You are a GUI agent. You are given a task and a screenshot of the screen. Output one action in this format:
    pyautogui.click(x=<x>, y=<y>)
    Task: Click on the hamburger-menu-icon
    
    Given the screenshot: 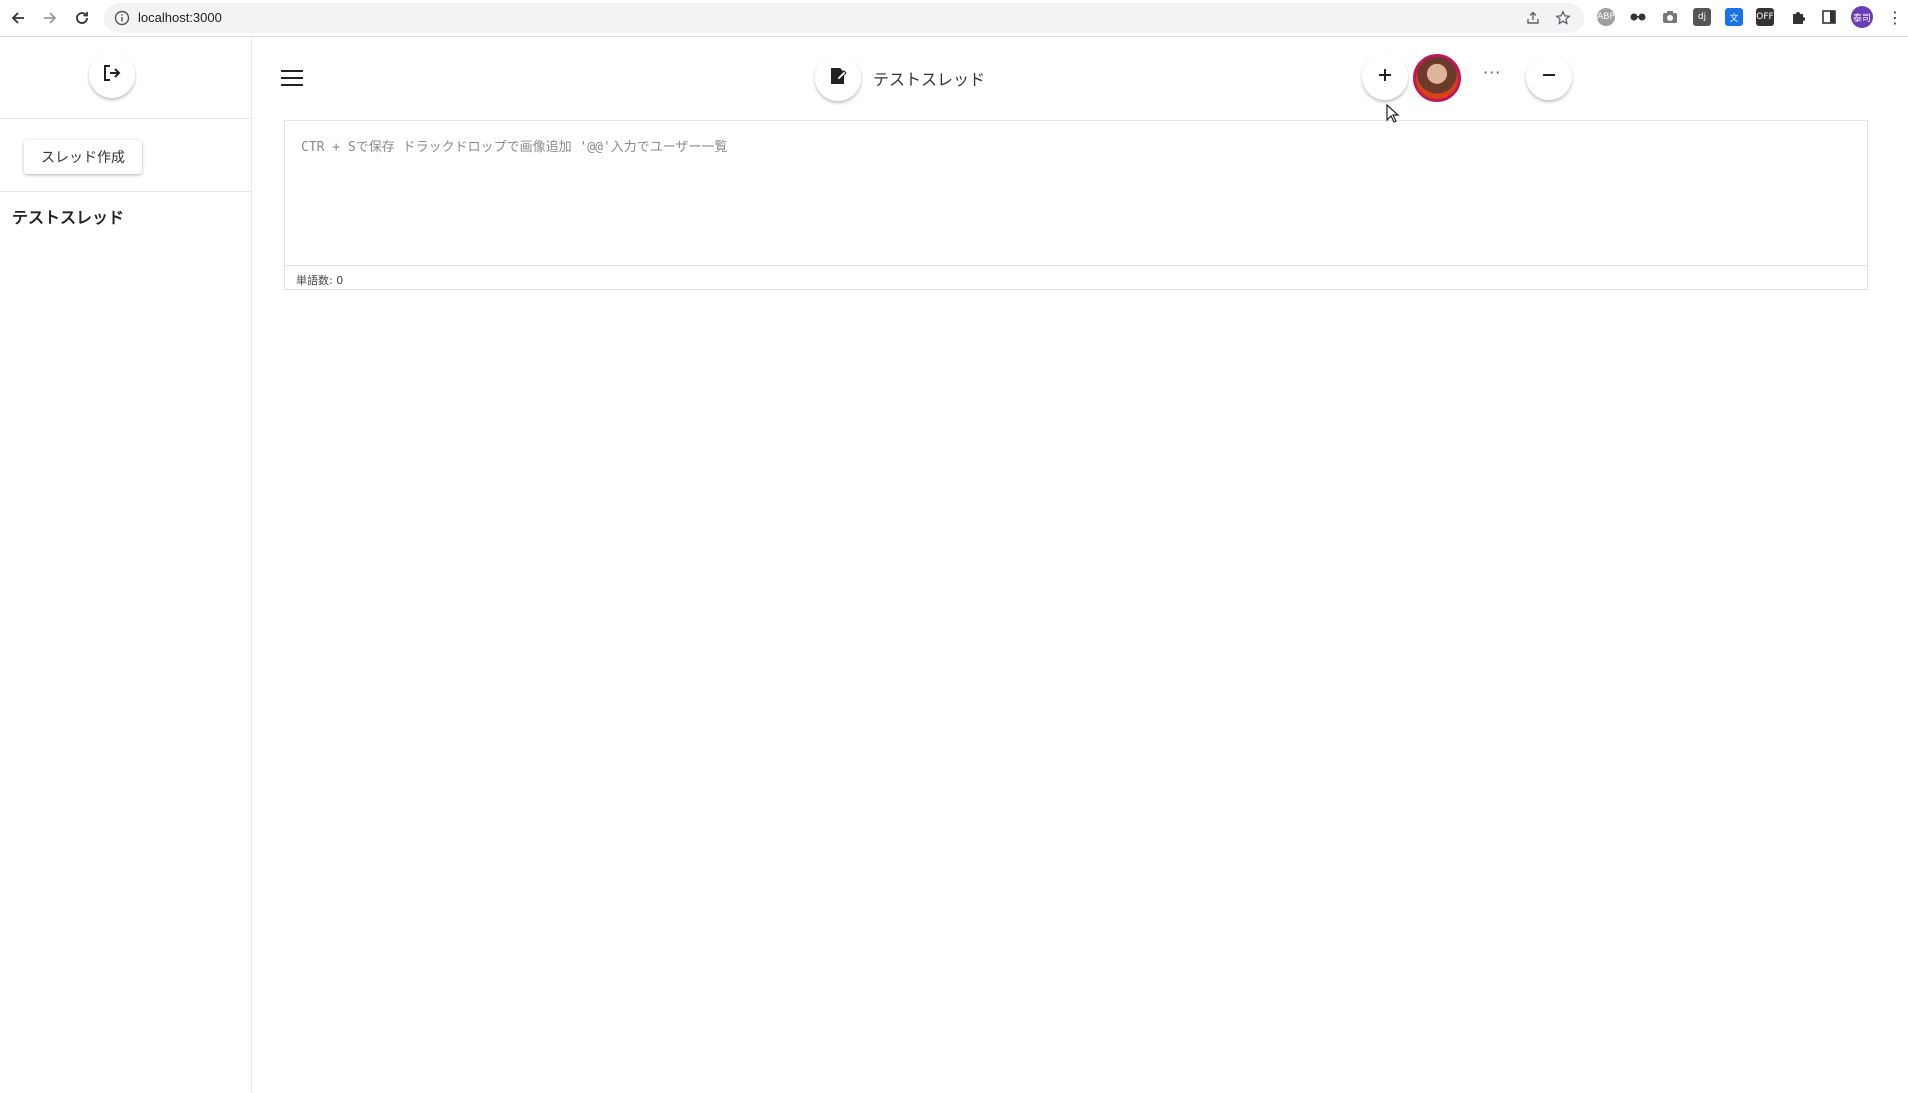 What is the action you would take?
    pyautogui.click(x=292, y=78)
    